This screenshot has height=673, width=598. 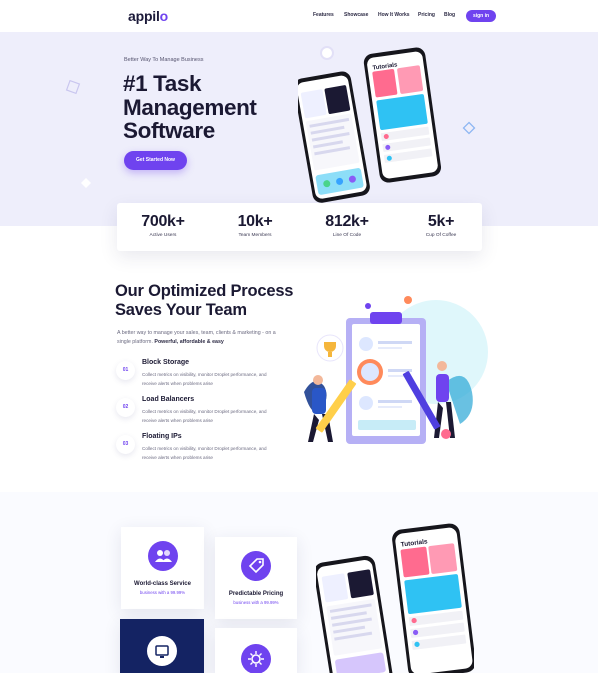 I want to click on process-title: Our Optimized Process Saves Your Team, so click(x=204, y=300).